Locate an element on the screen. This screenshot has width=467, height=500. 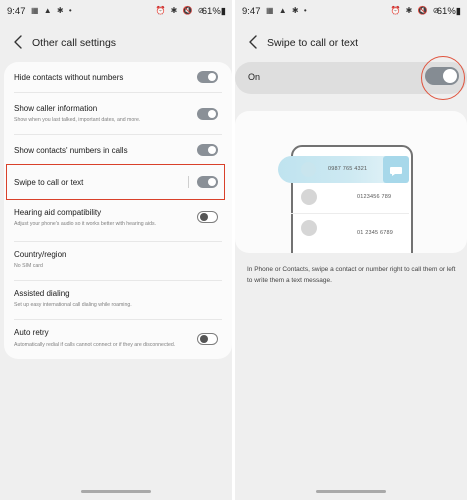
setting-title: Show caller information is located at coordinates (56, 108).